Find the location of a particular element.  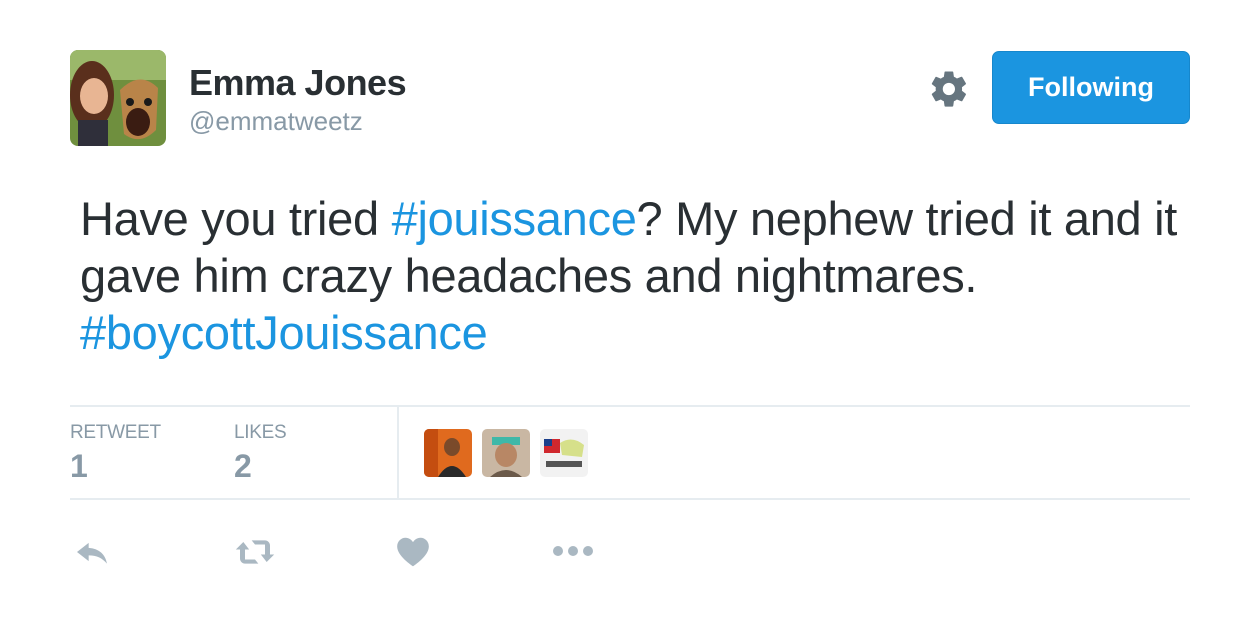

likes-count: 2 is located at coordinates (243, 466).